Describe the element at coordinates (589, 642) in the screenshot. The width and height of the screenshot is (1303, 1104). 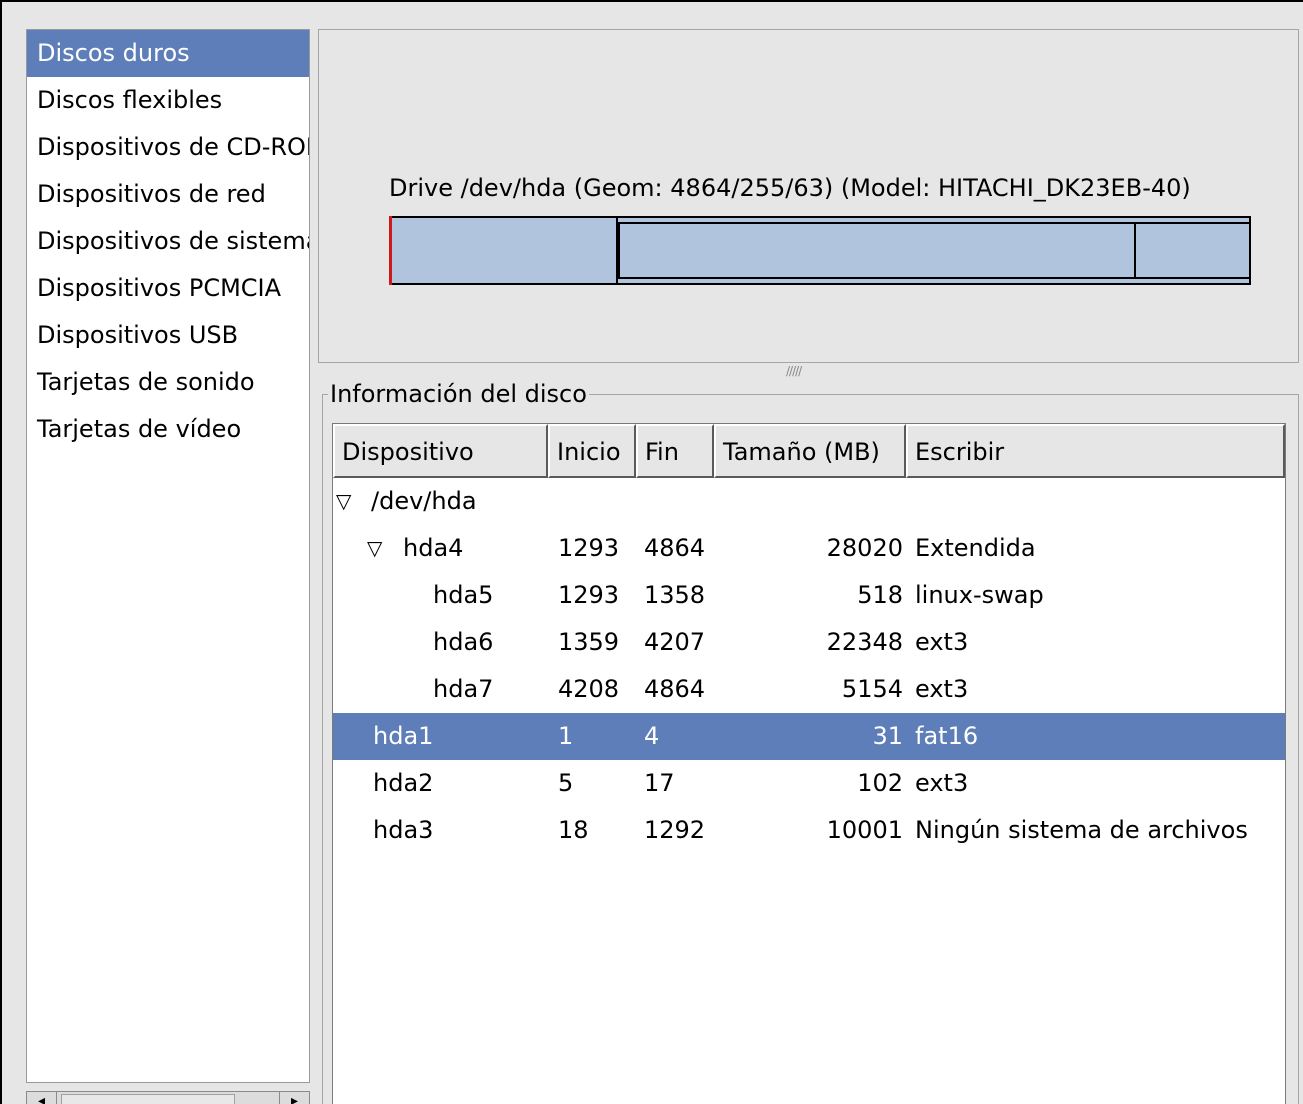
I see `cell-start: 1359` at that location.